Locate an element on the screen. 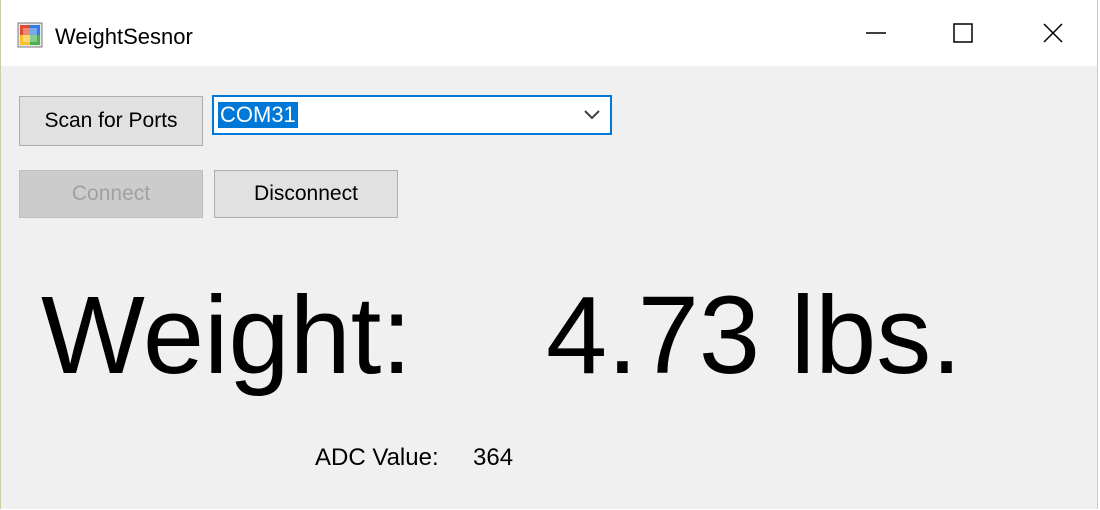 The width and height of the screenshot is (1100, 510). chevron-down-icon is located at coordinates (592, 115).